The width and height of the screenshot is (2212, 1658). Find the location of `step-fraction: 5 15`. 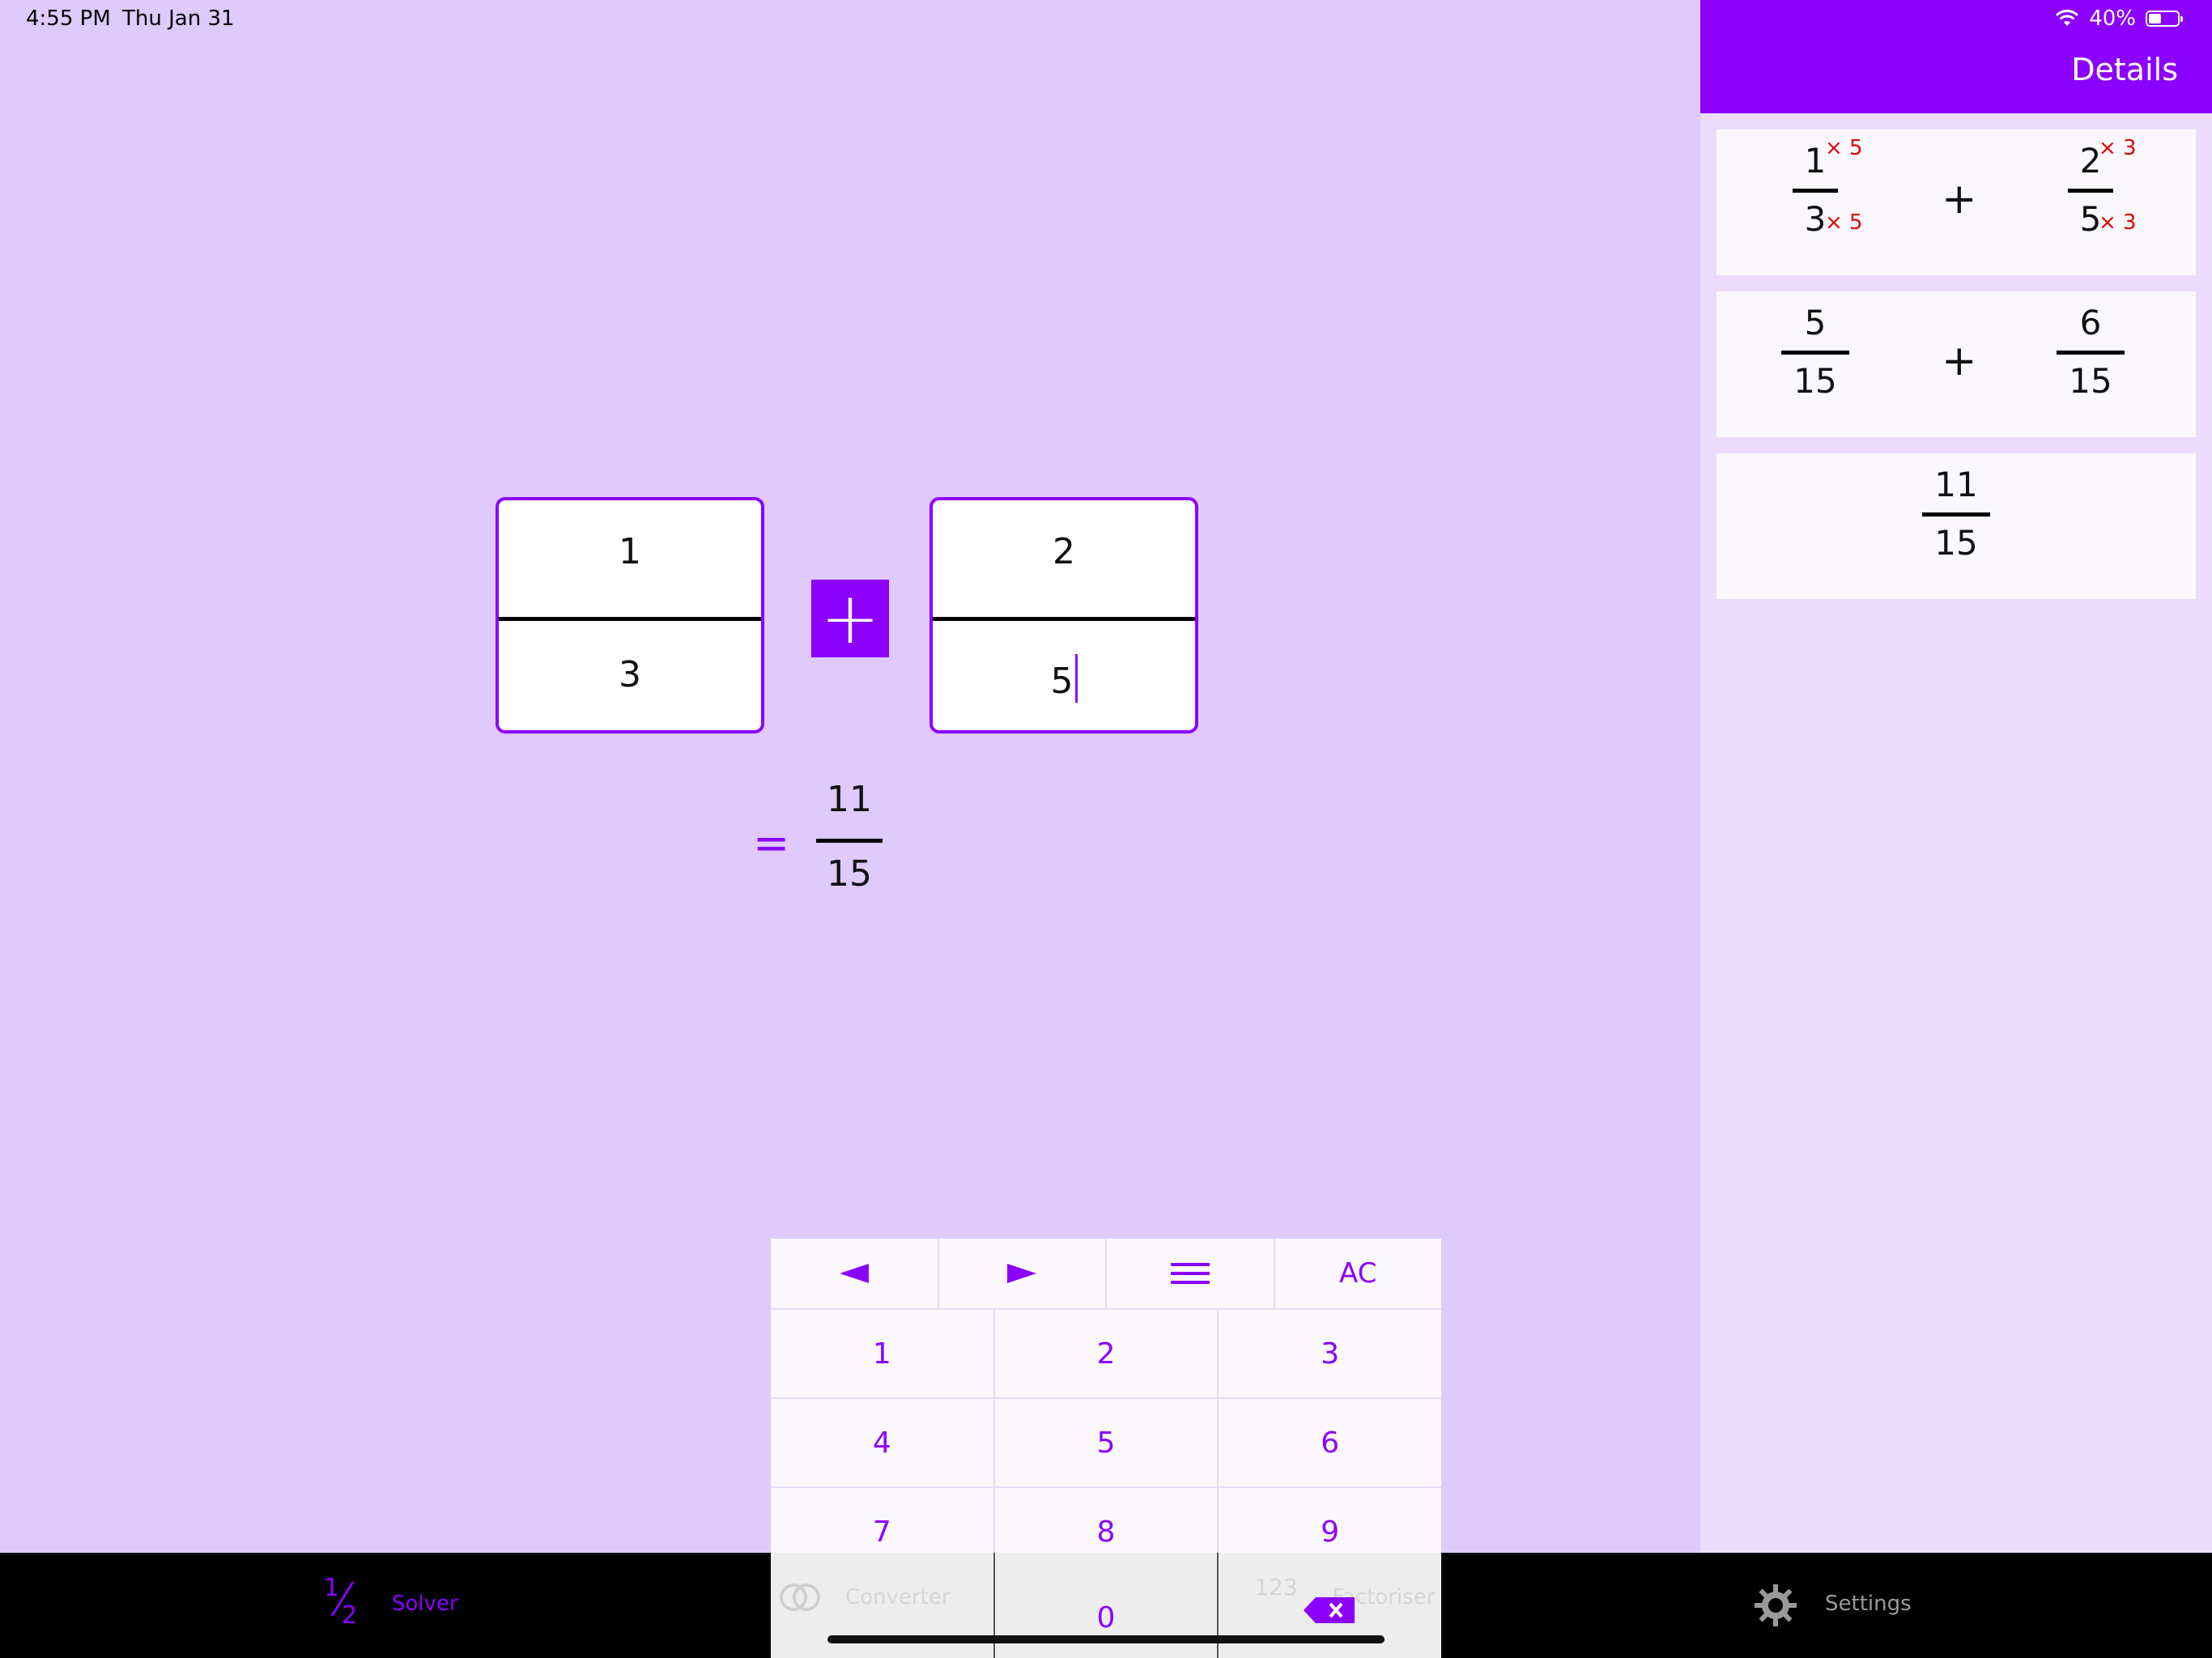

step-fraction: 5 15 is located at coordinates (1815, 352).